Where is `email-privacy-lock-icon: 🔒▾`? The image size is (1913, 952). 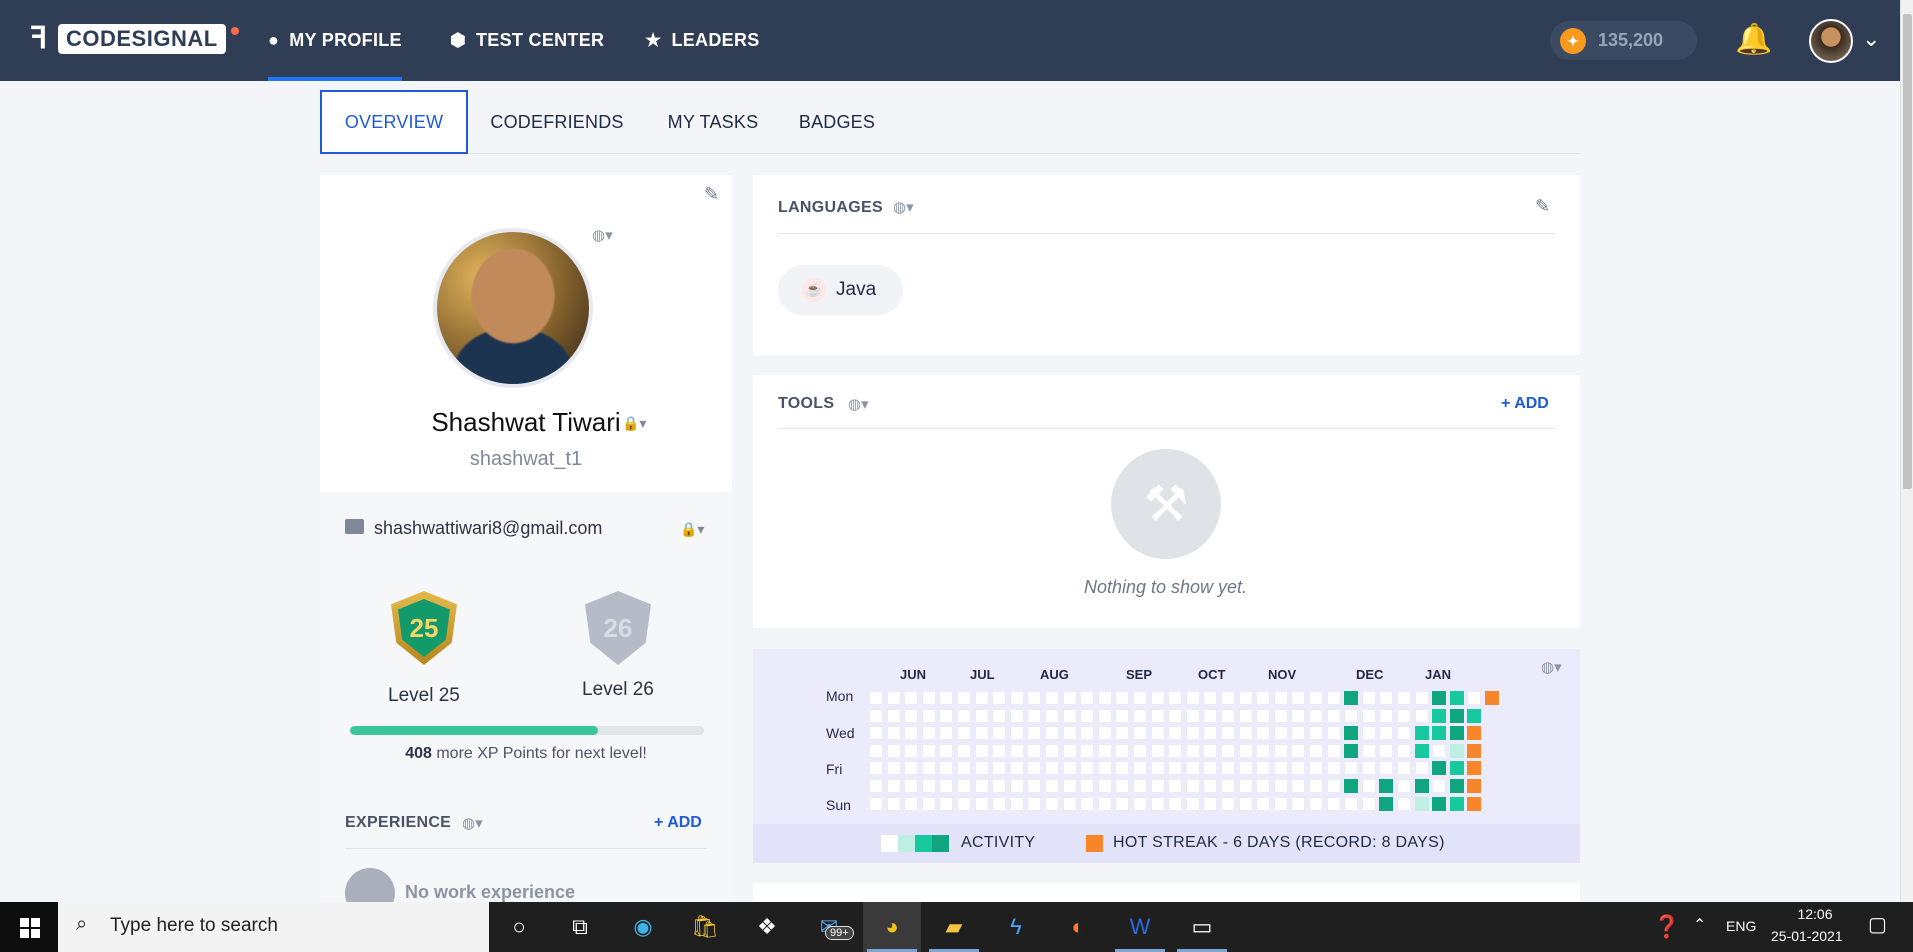 email-privacy-lock-icon: 🔒▾ is located at coordinates (692, 529).